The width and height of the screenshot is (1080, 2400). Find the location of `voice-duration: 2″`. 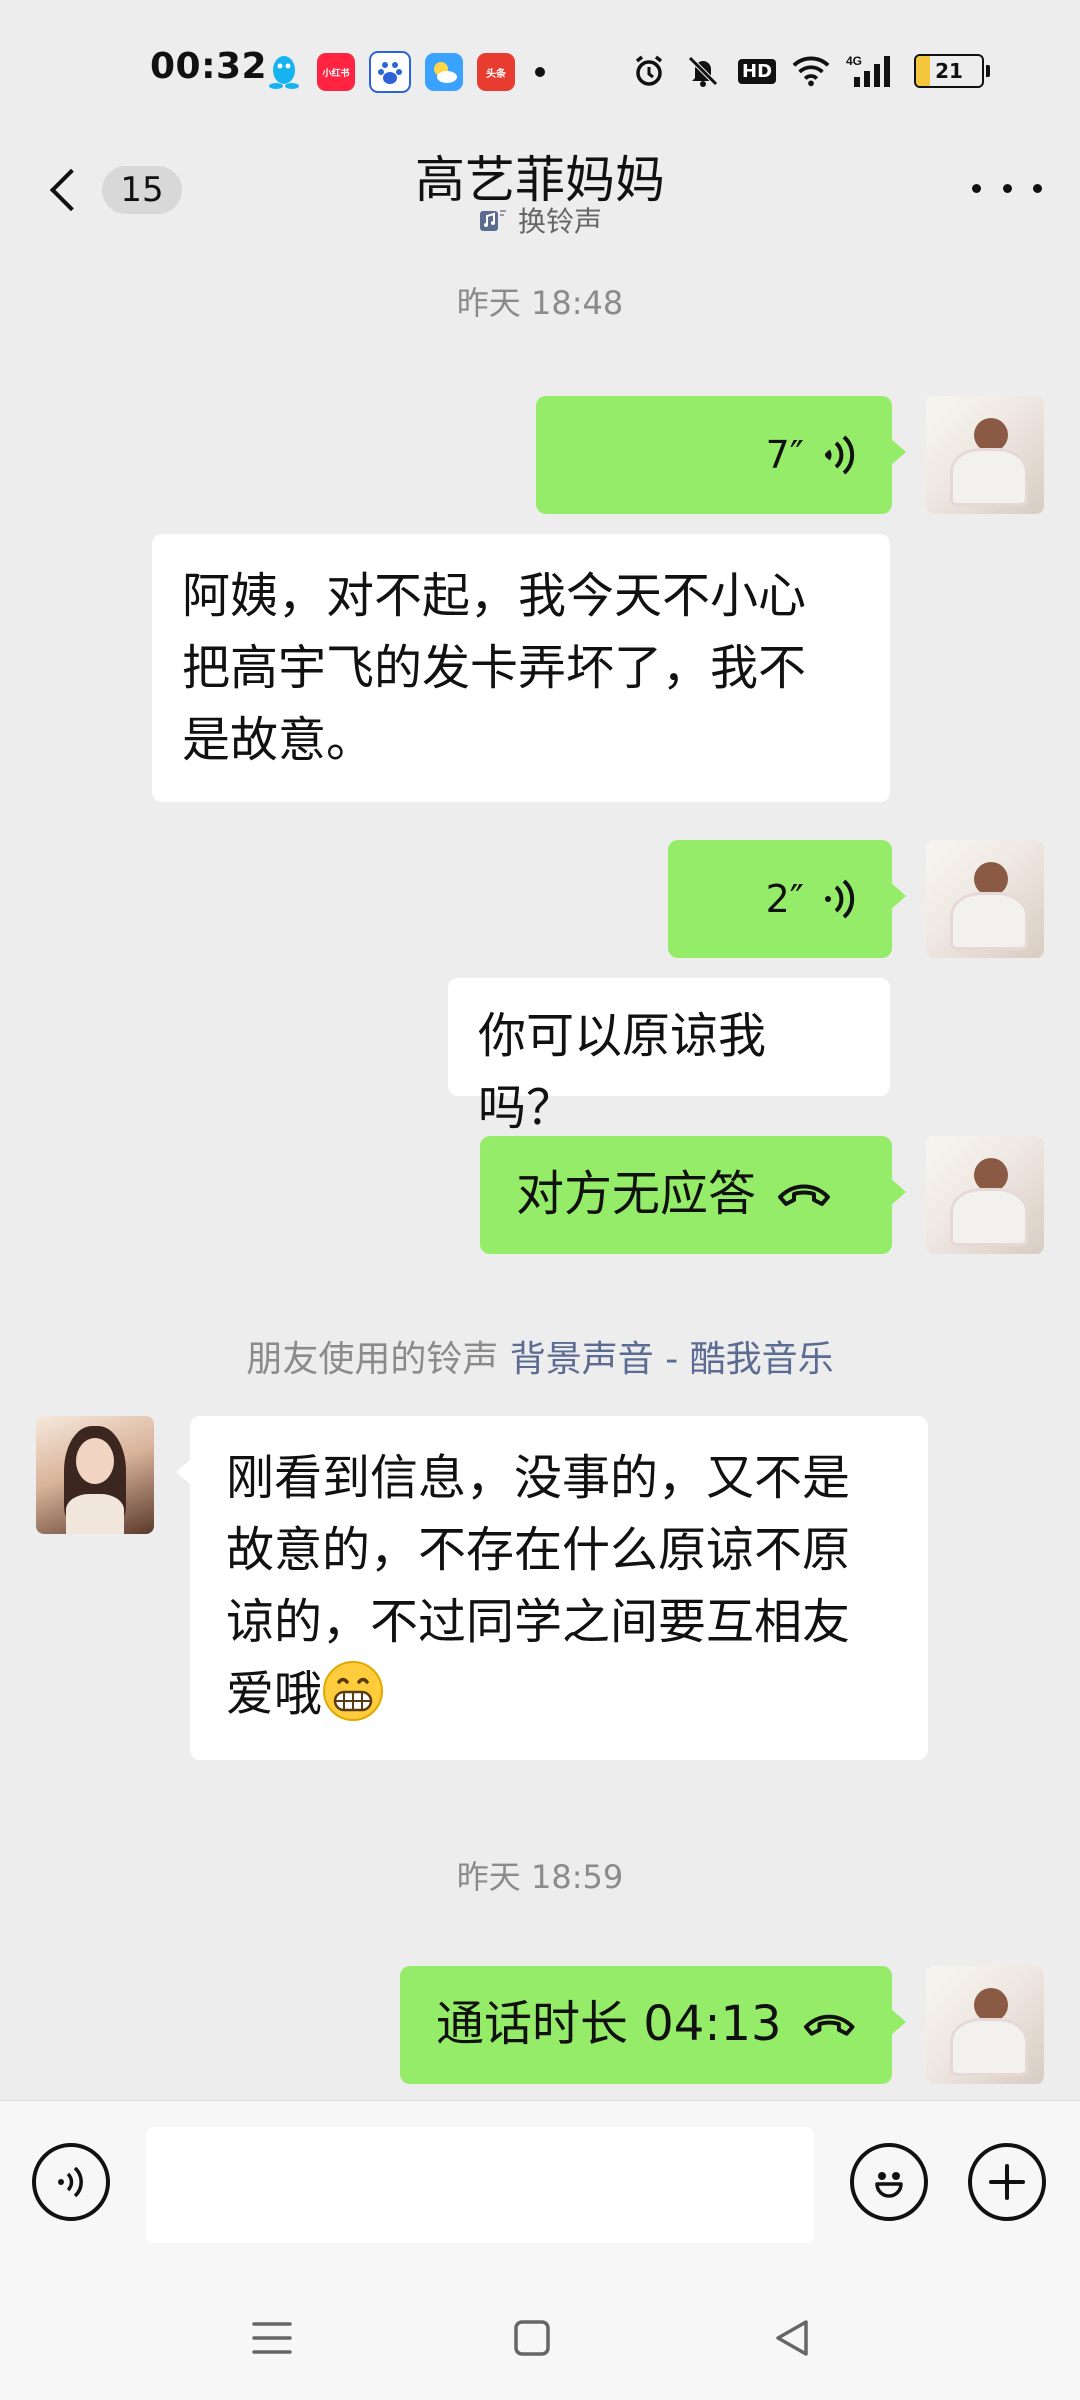

voice-duration: 2″ is located at coordinates (784, 899).